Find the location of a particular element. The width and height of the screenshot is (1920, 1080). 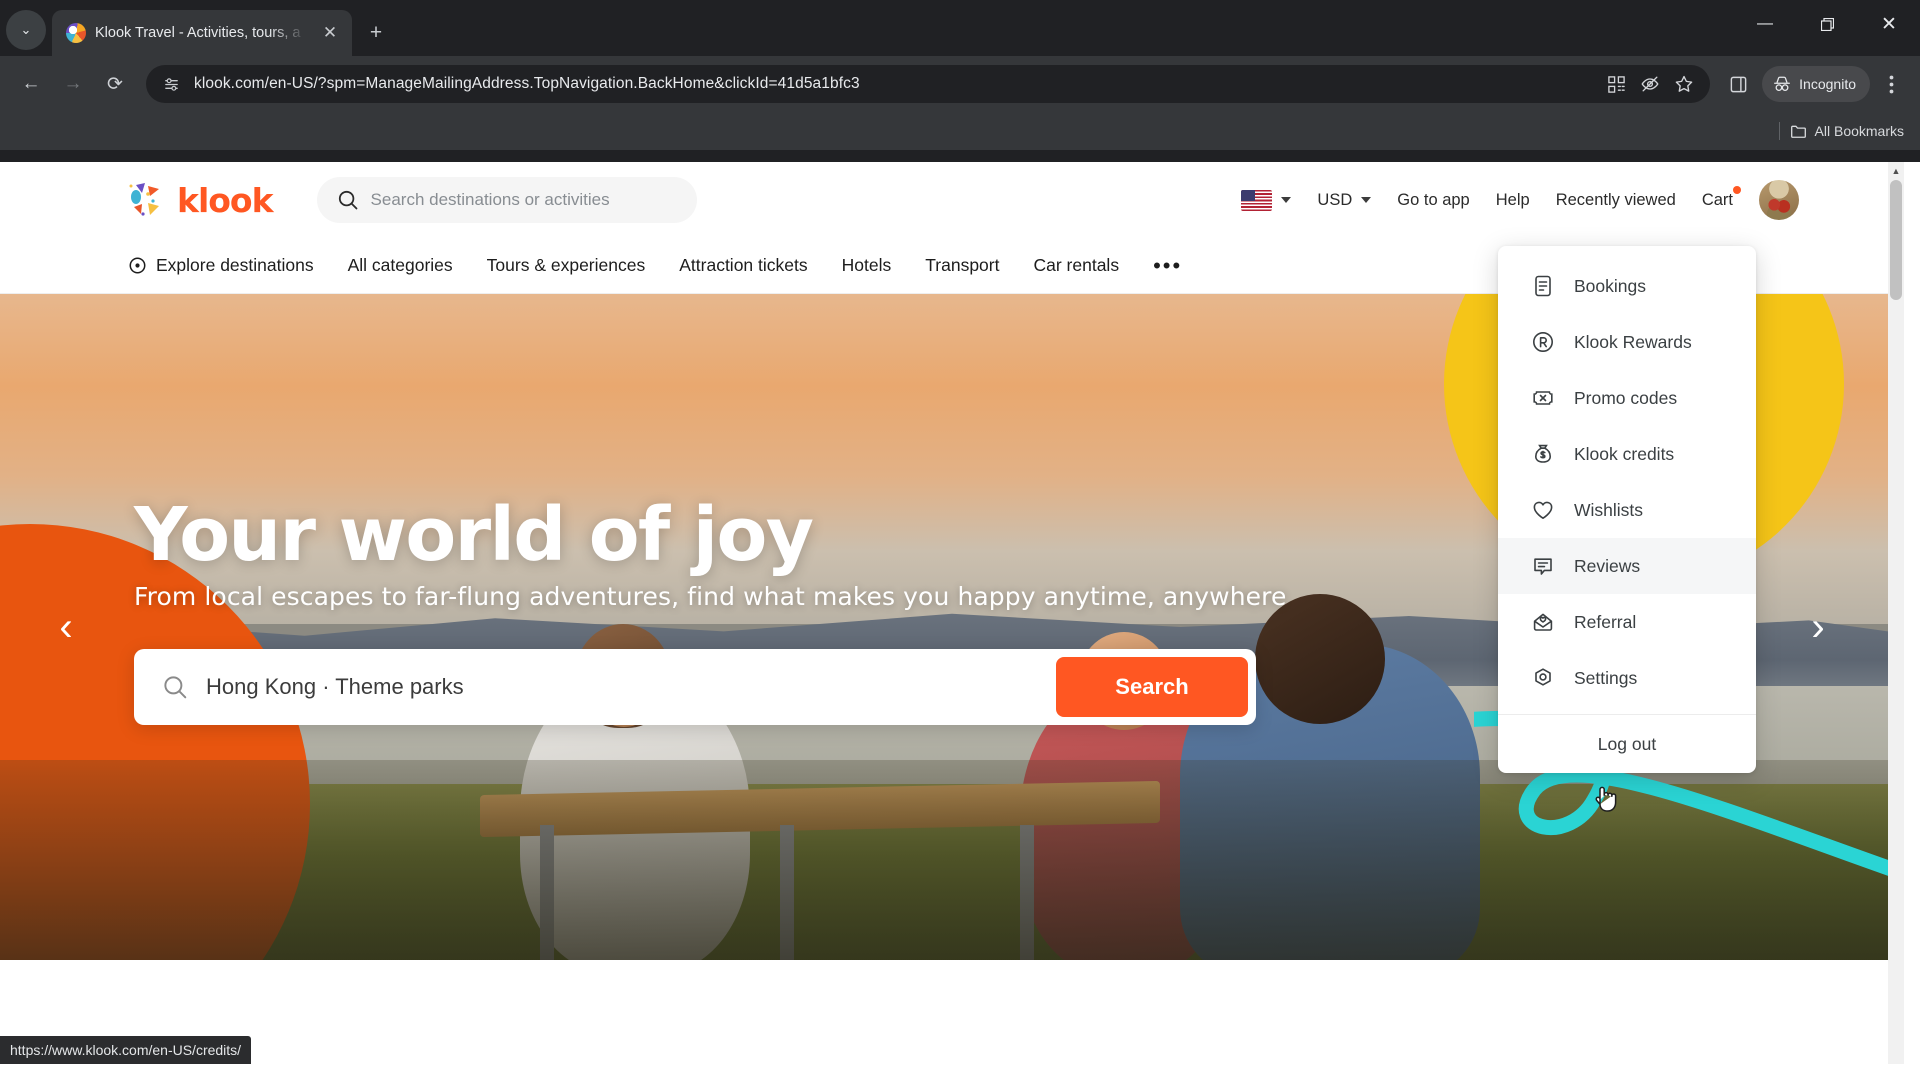

cart-link: Cart is located at coordinates (1721, 197).